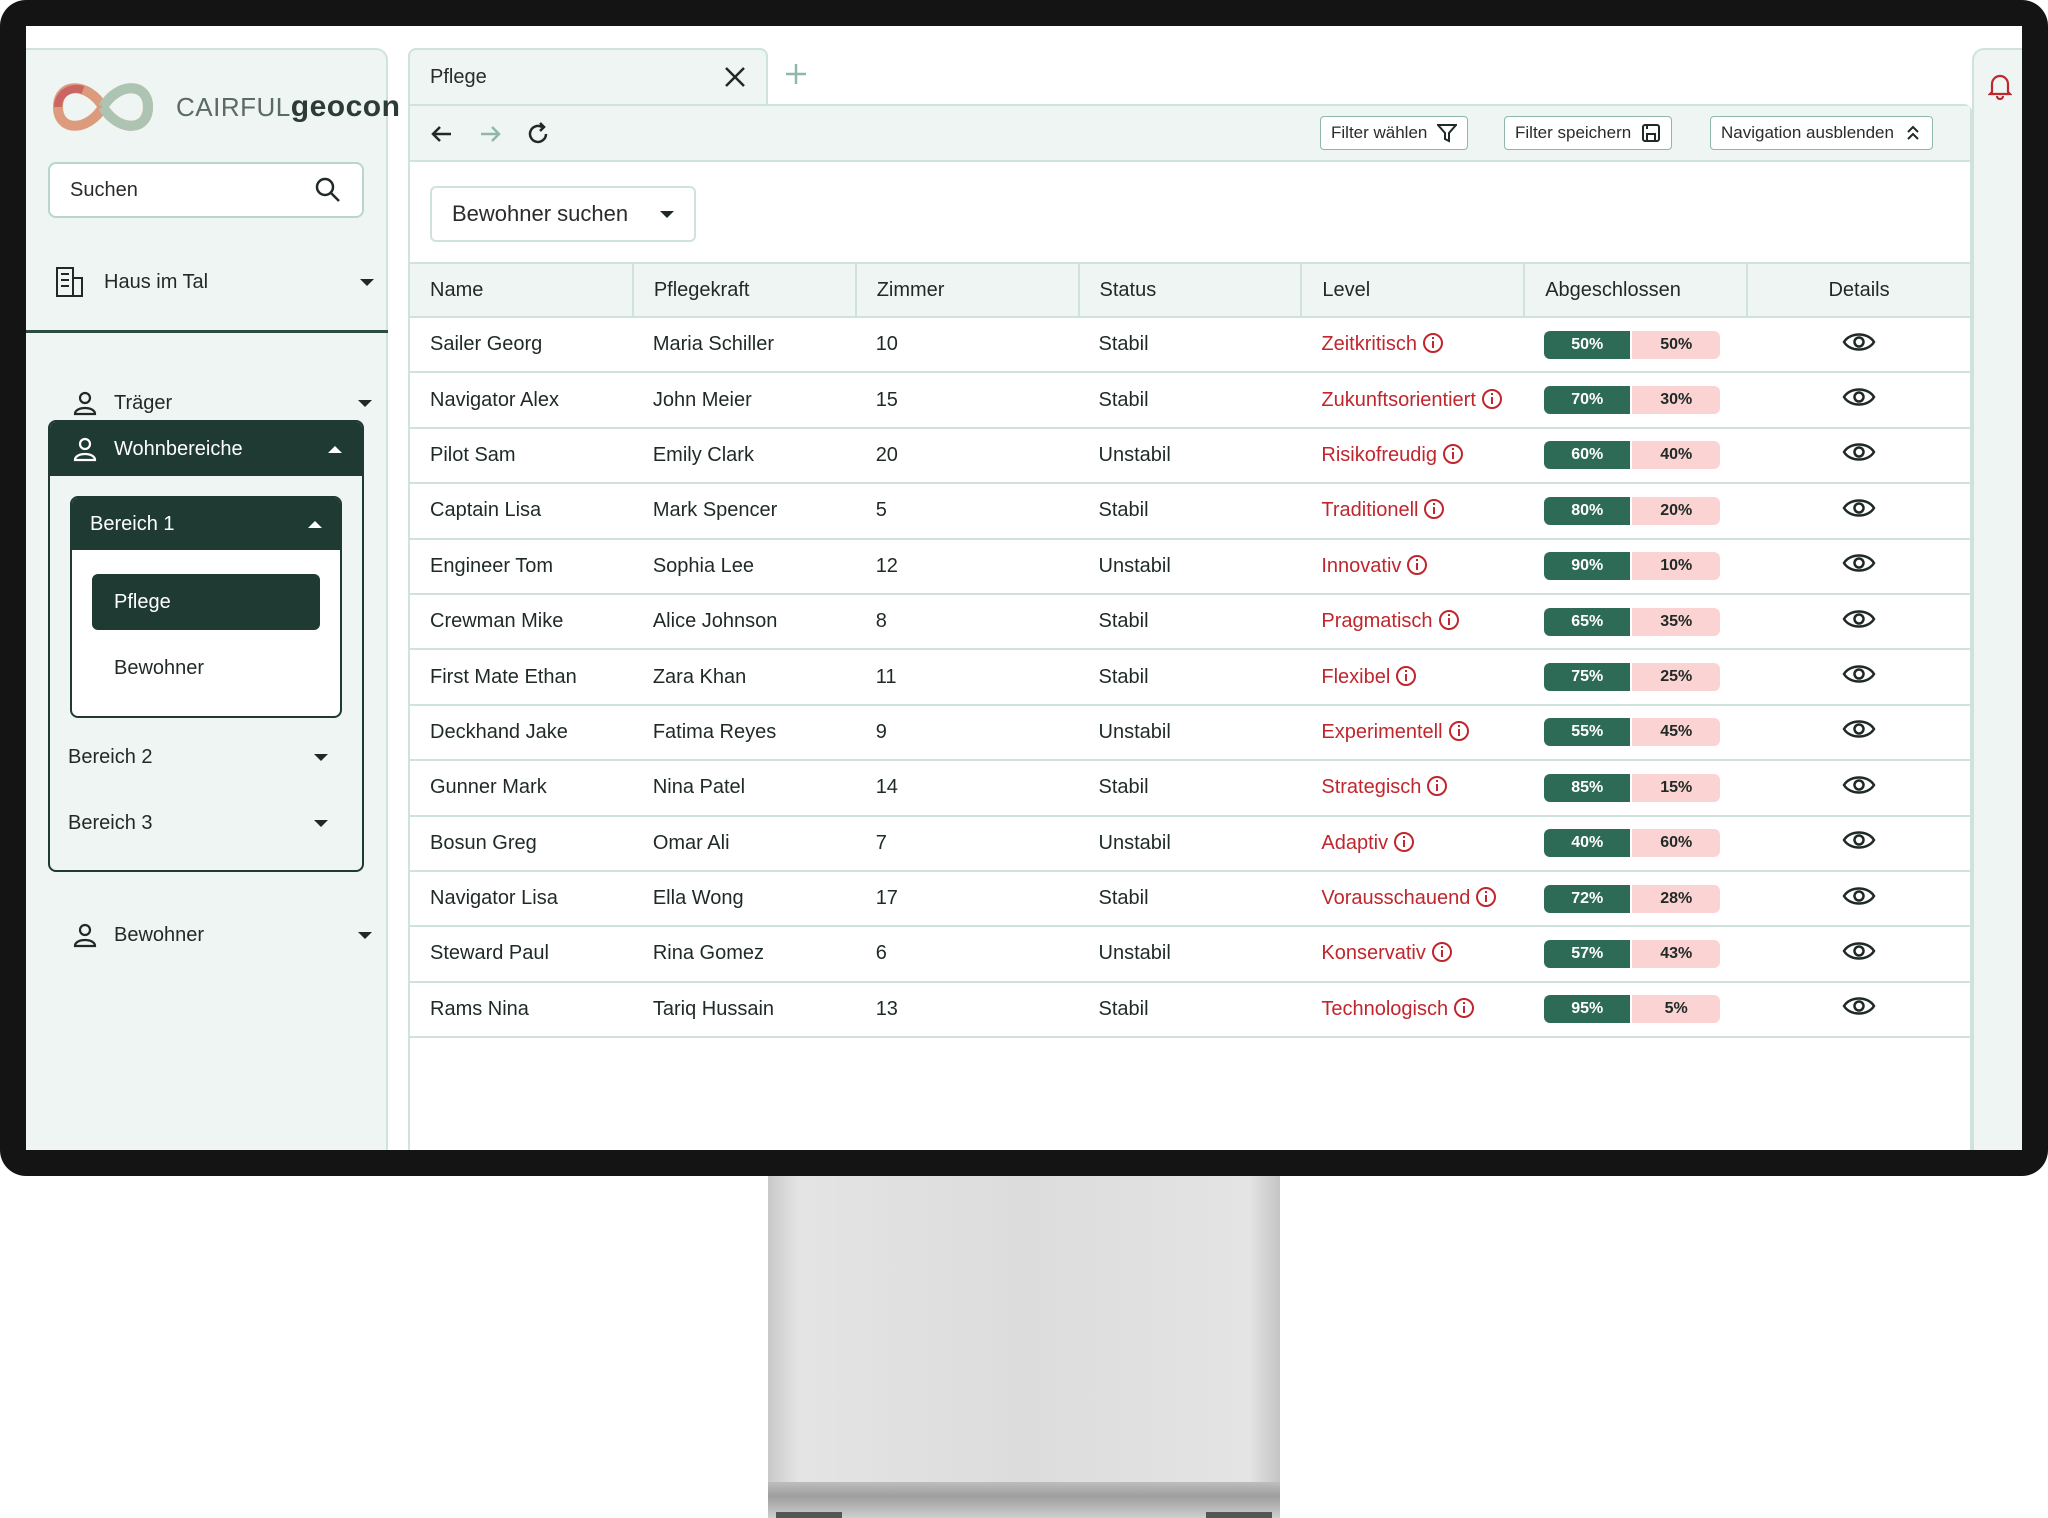 This screenshot has height=1518, width=2048. I want to click on reload-button, so click(538, 134).